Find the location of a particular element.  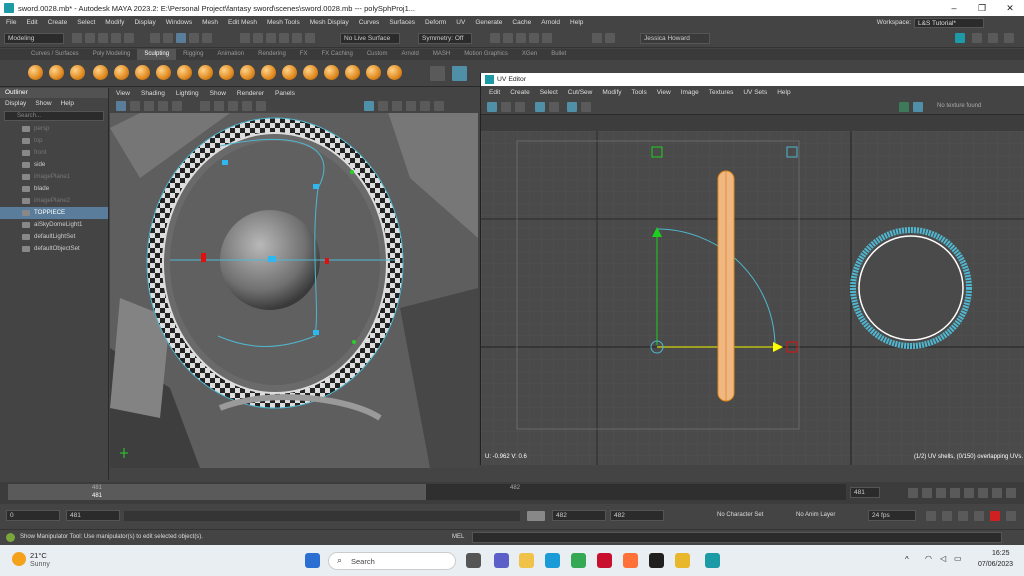

bookmark-icon is located at coordinates (149, 106).